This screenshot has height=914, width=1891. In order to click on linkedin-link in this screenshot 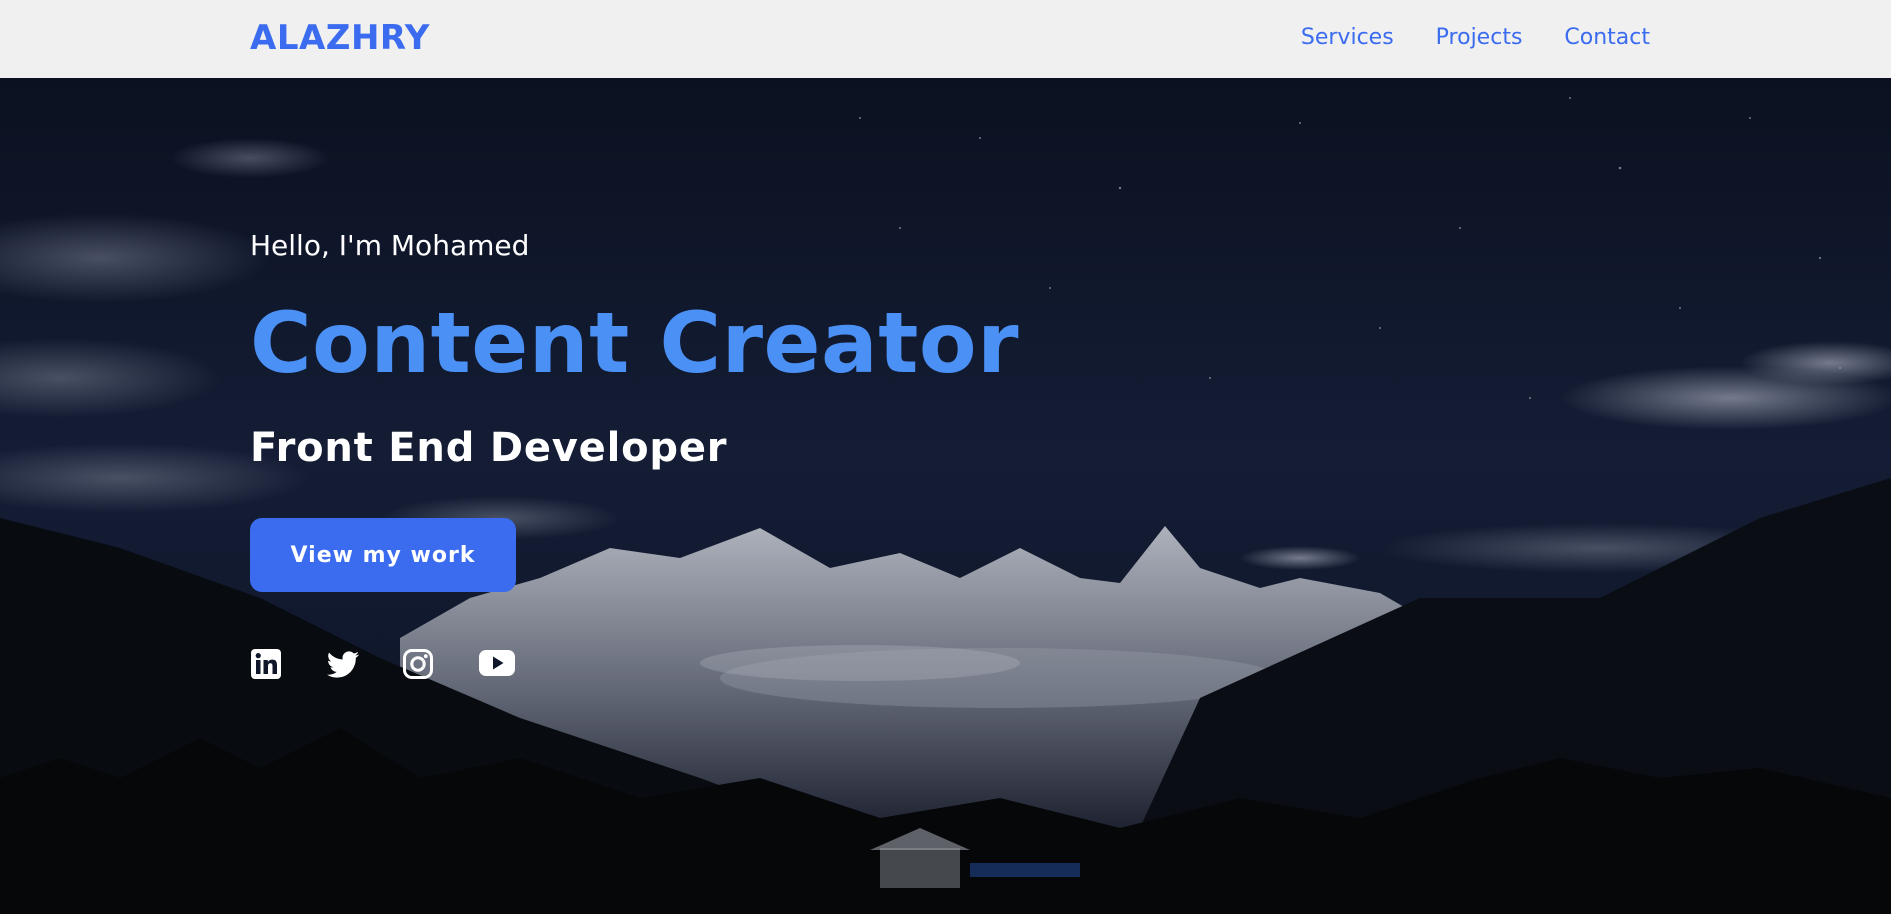, I will do `click(267, 665)`.